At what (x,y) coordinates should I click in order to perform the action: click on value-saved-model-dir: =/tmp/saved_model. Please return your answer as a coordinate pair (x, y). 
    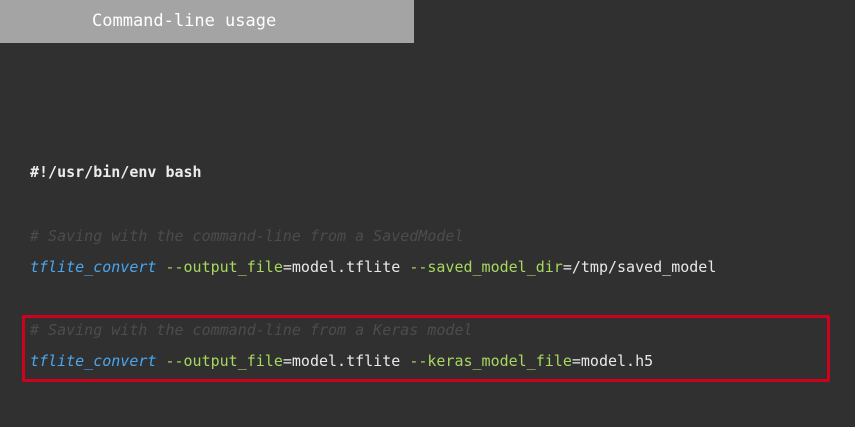
    Looking at the image, I should click on (639, 267).